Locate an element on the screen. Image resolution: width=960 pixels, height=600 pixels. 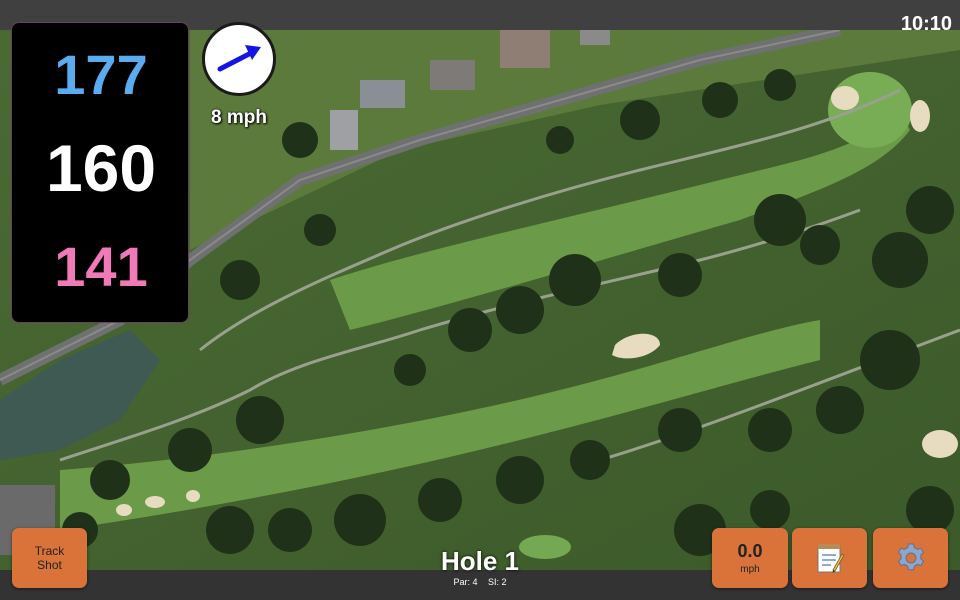
wind-arrow-icon is located at coordinates (239, 58).